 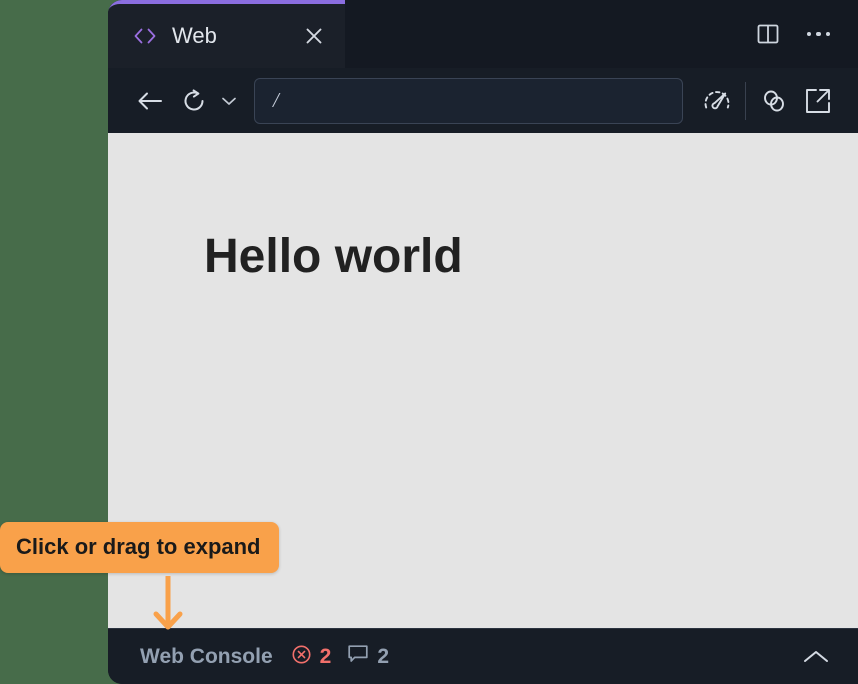 What do you see at coordinates (276, 100) in the screenshot?
I see `url-input-value: /` at bounding box center [276, 100].